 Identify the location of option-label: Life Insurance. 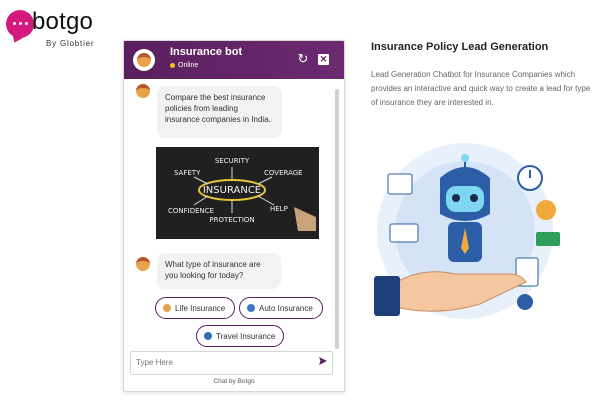
(200, 308).